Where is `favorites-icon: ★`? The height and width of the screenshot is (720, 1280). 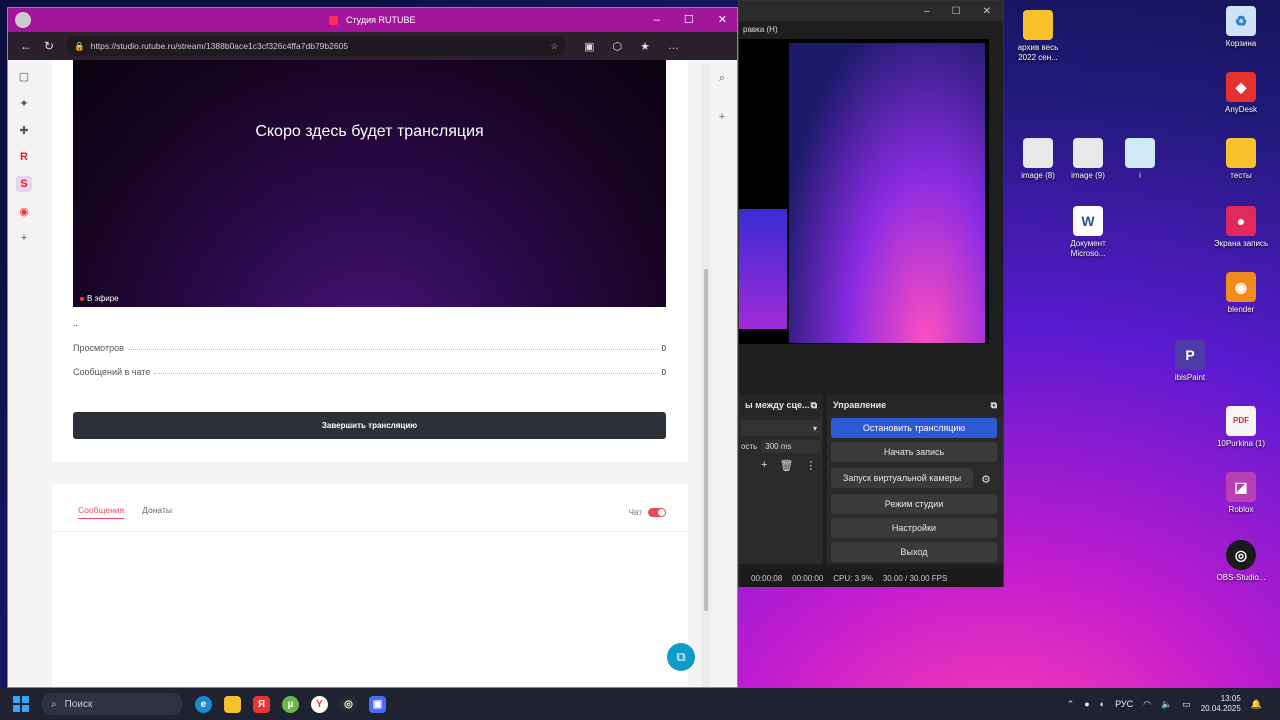 favorites-icon: ★ is located at coordinates (645, 46).